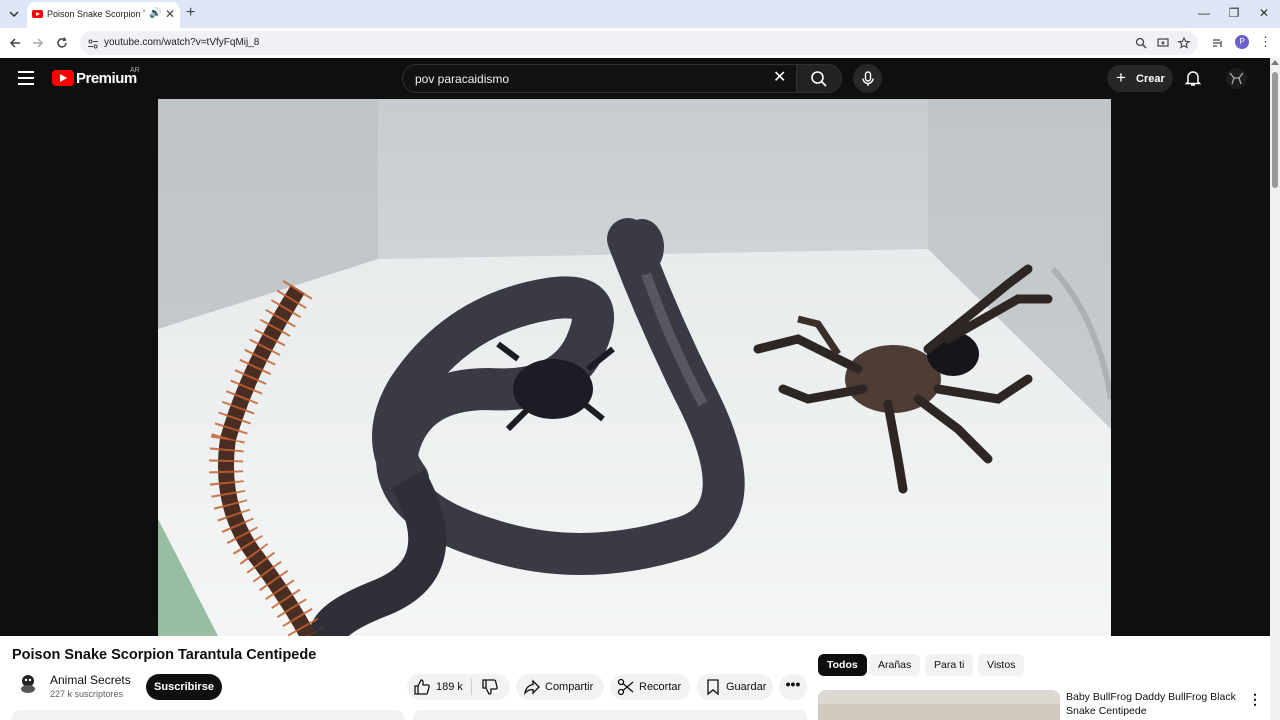 The height and width of the screenshot is (720, 1280). What do you see at coordinates (1265, 42) in the screenshot?
I see `chrome-menu-icon: ⋮` at bounding box center [1265, 42].